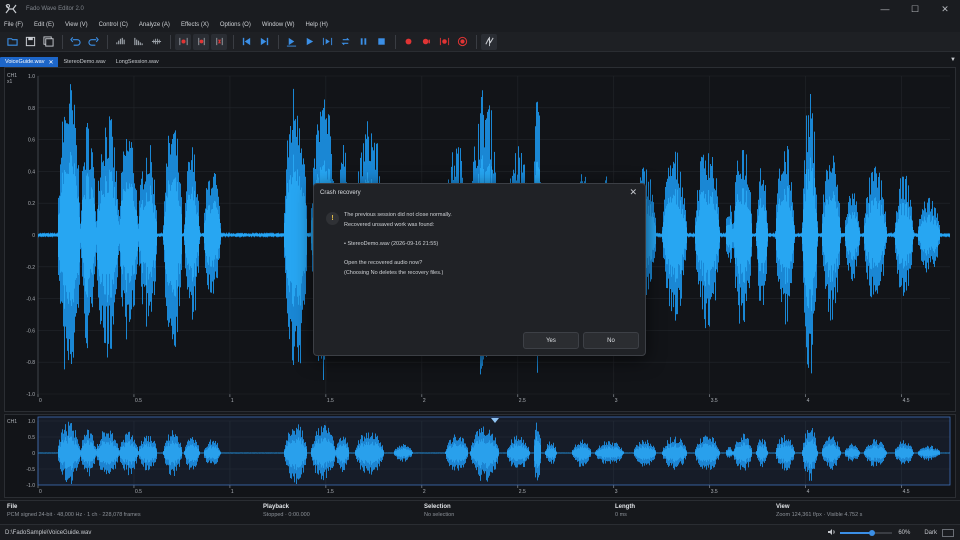 Image resolution: width=960 pixels, height=540 pixels. I want to click on loop-icon, so click(345, 42).